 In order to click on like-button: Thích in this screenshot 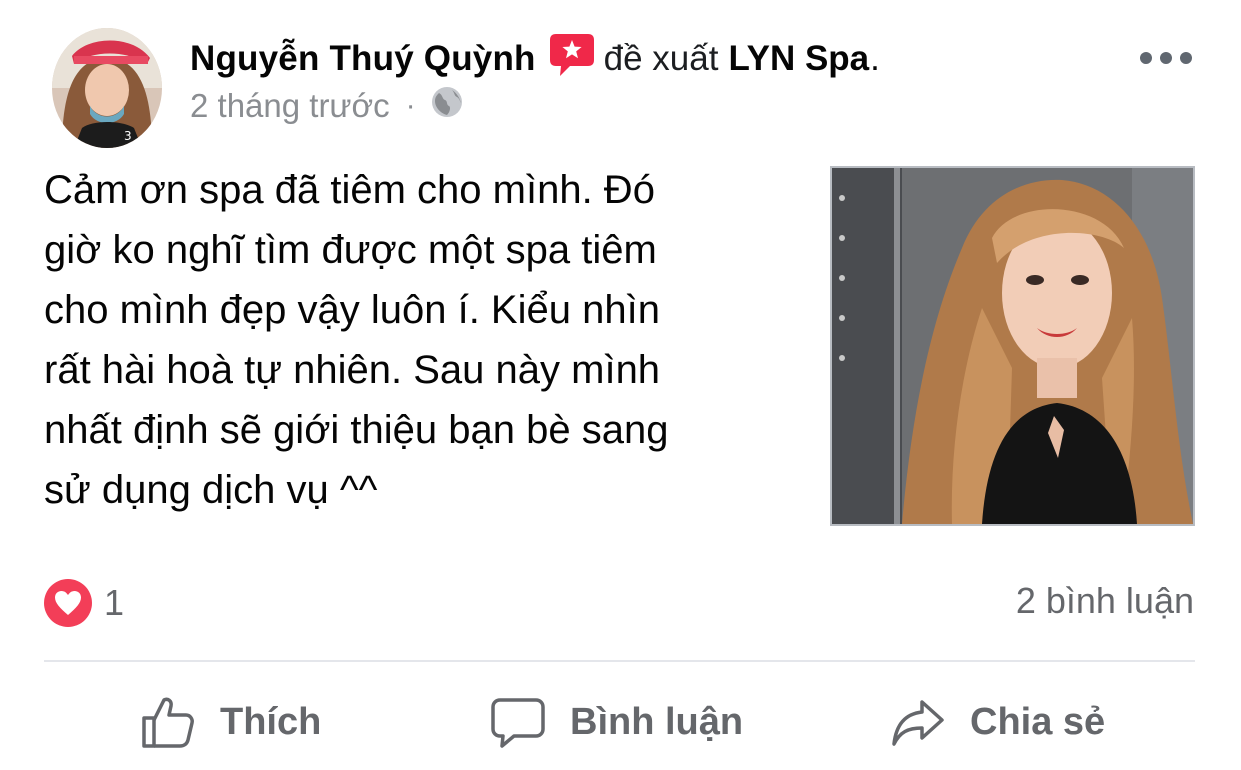, I will do `click(230, 722)`.